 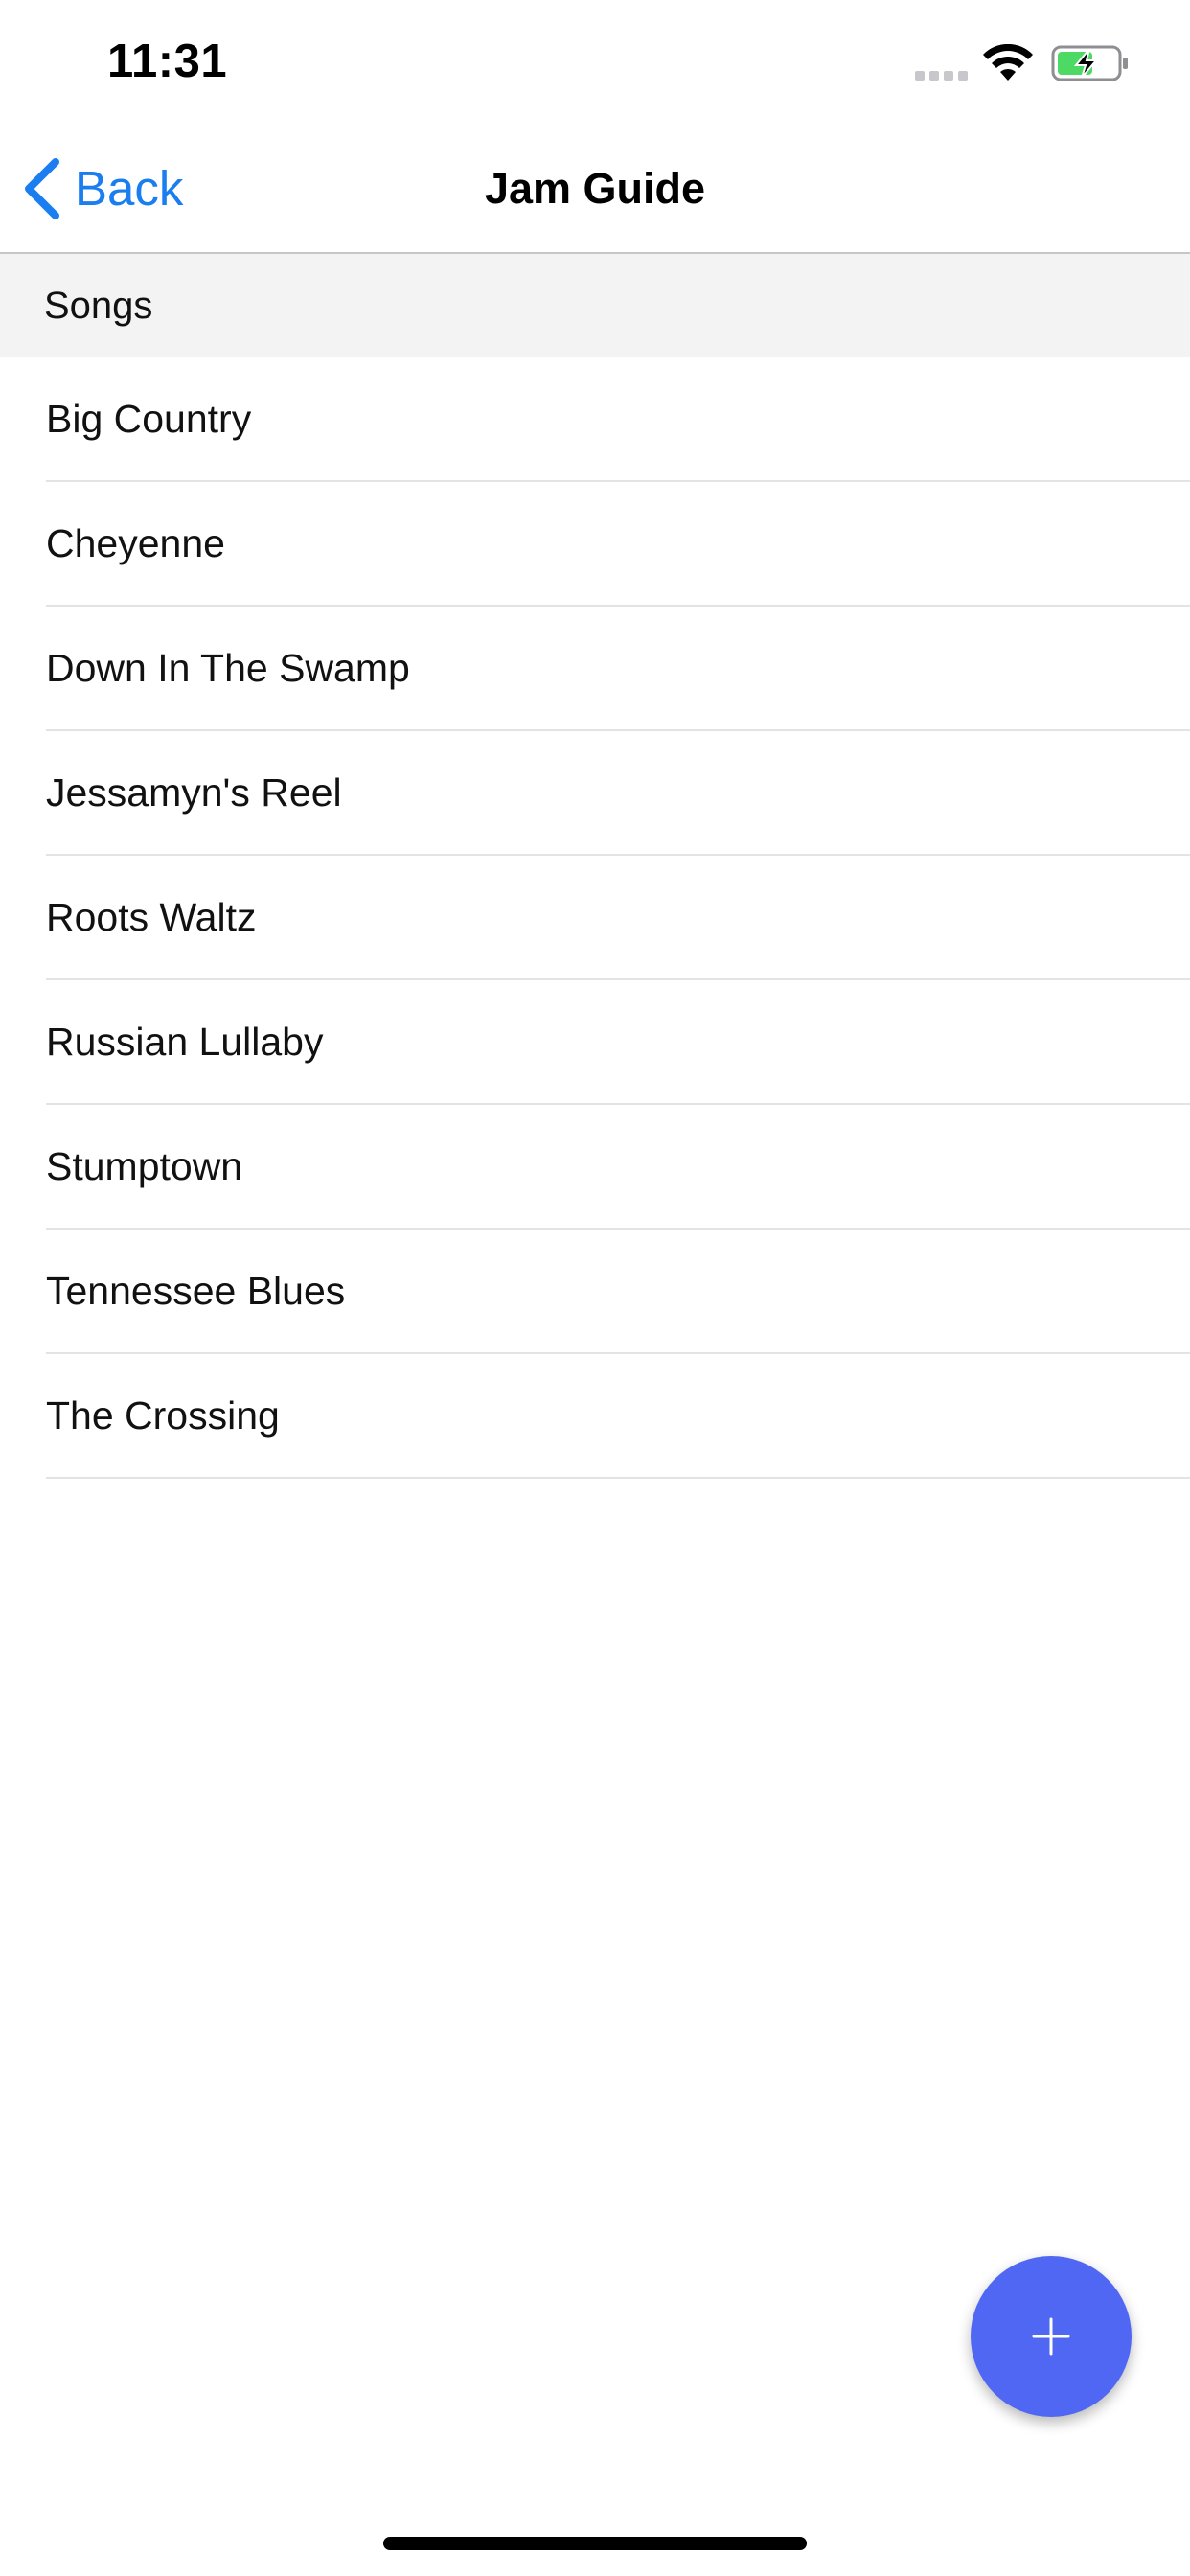 What do you see at coordinates (618, 420) in the screenshot?
I see `list-item: Big Country` at bounding box center [618, 420].